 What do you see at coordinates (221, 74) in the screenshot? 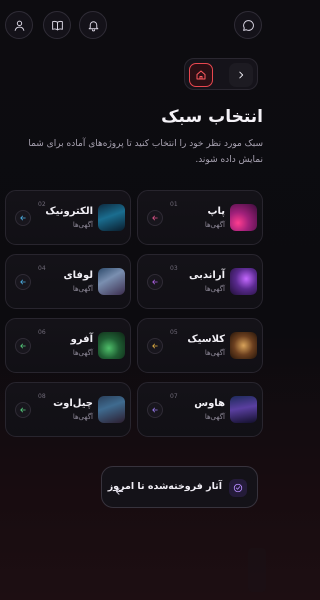
I see `navigation-pill` at bounding box center [221, 74].